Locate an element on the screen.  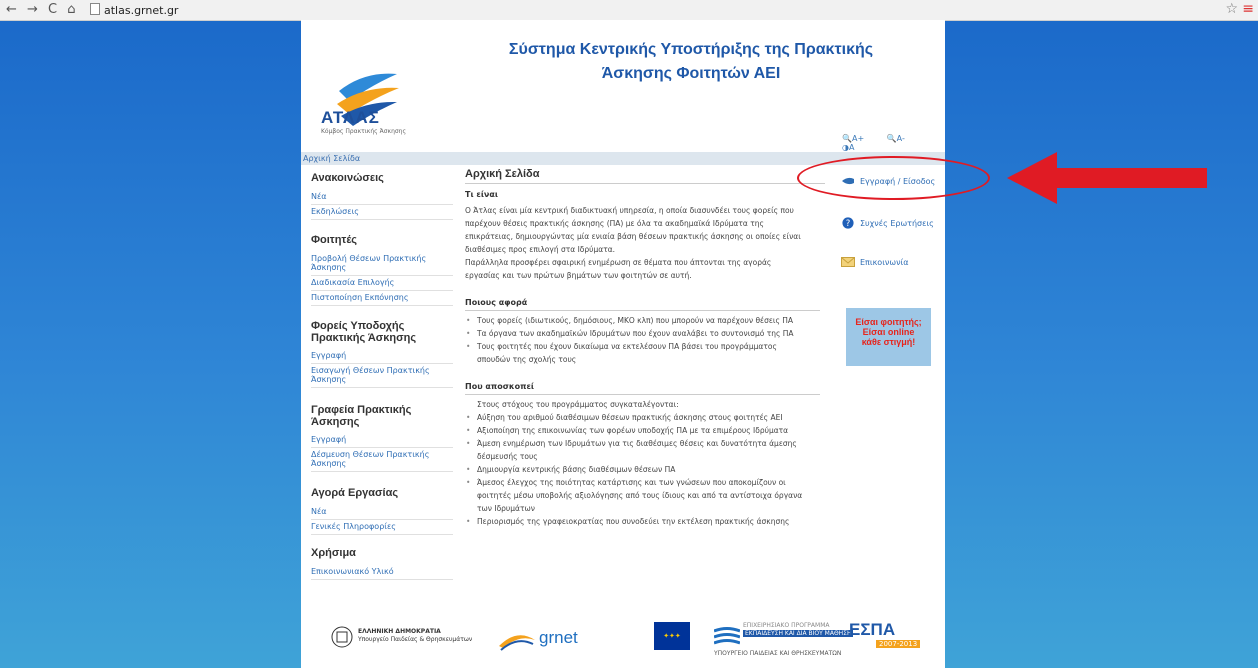
font-increase-label: A+ is located at coordinates (858, 138).